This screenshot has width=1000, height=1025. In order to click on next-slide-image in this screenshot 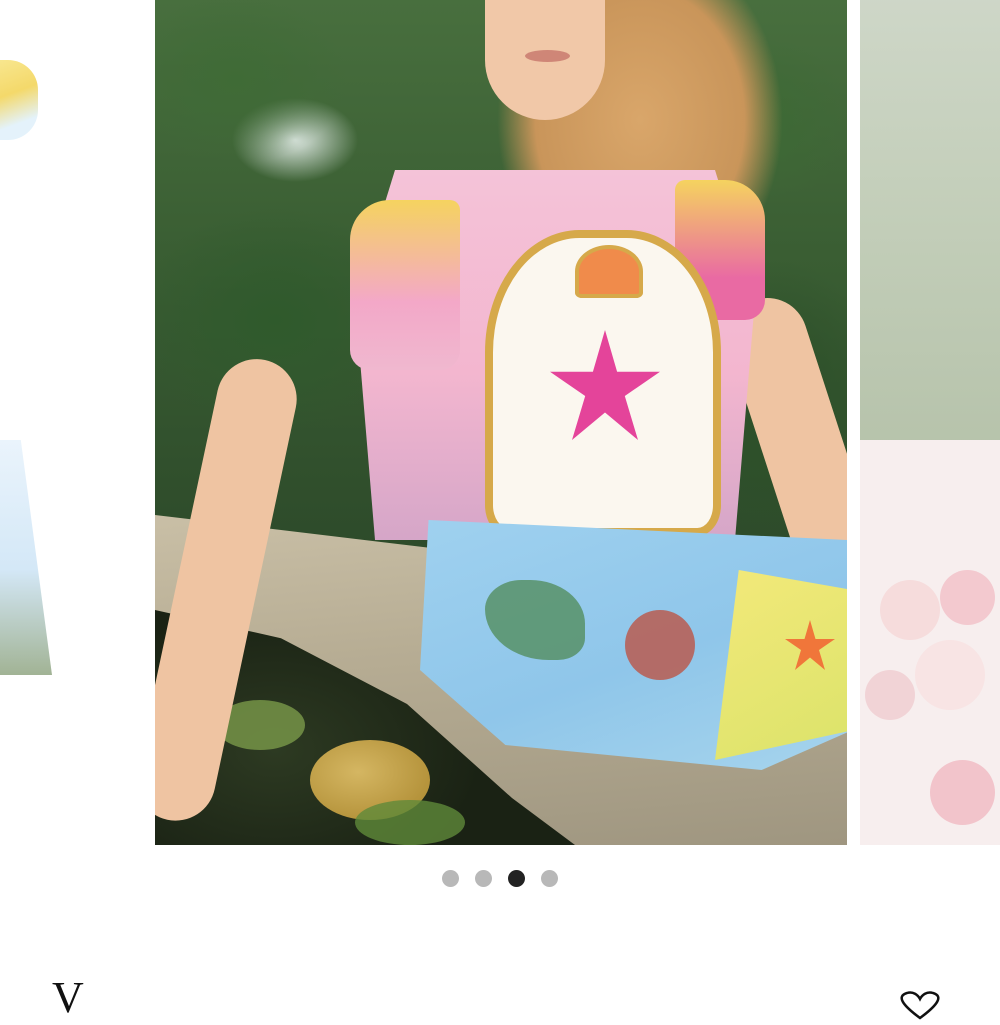, I will do `click(930, 422)`.